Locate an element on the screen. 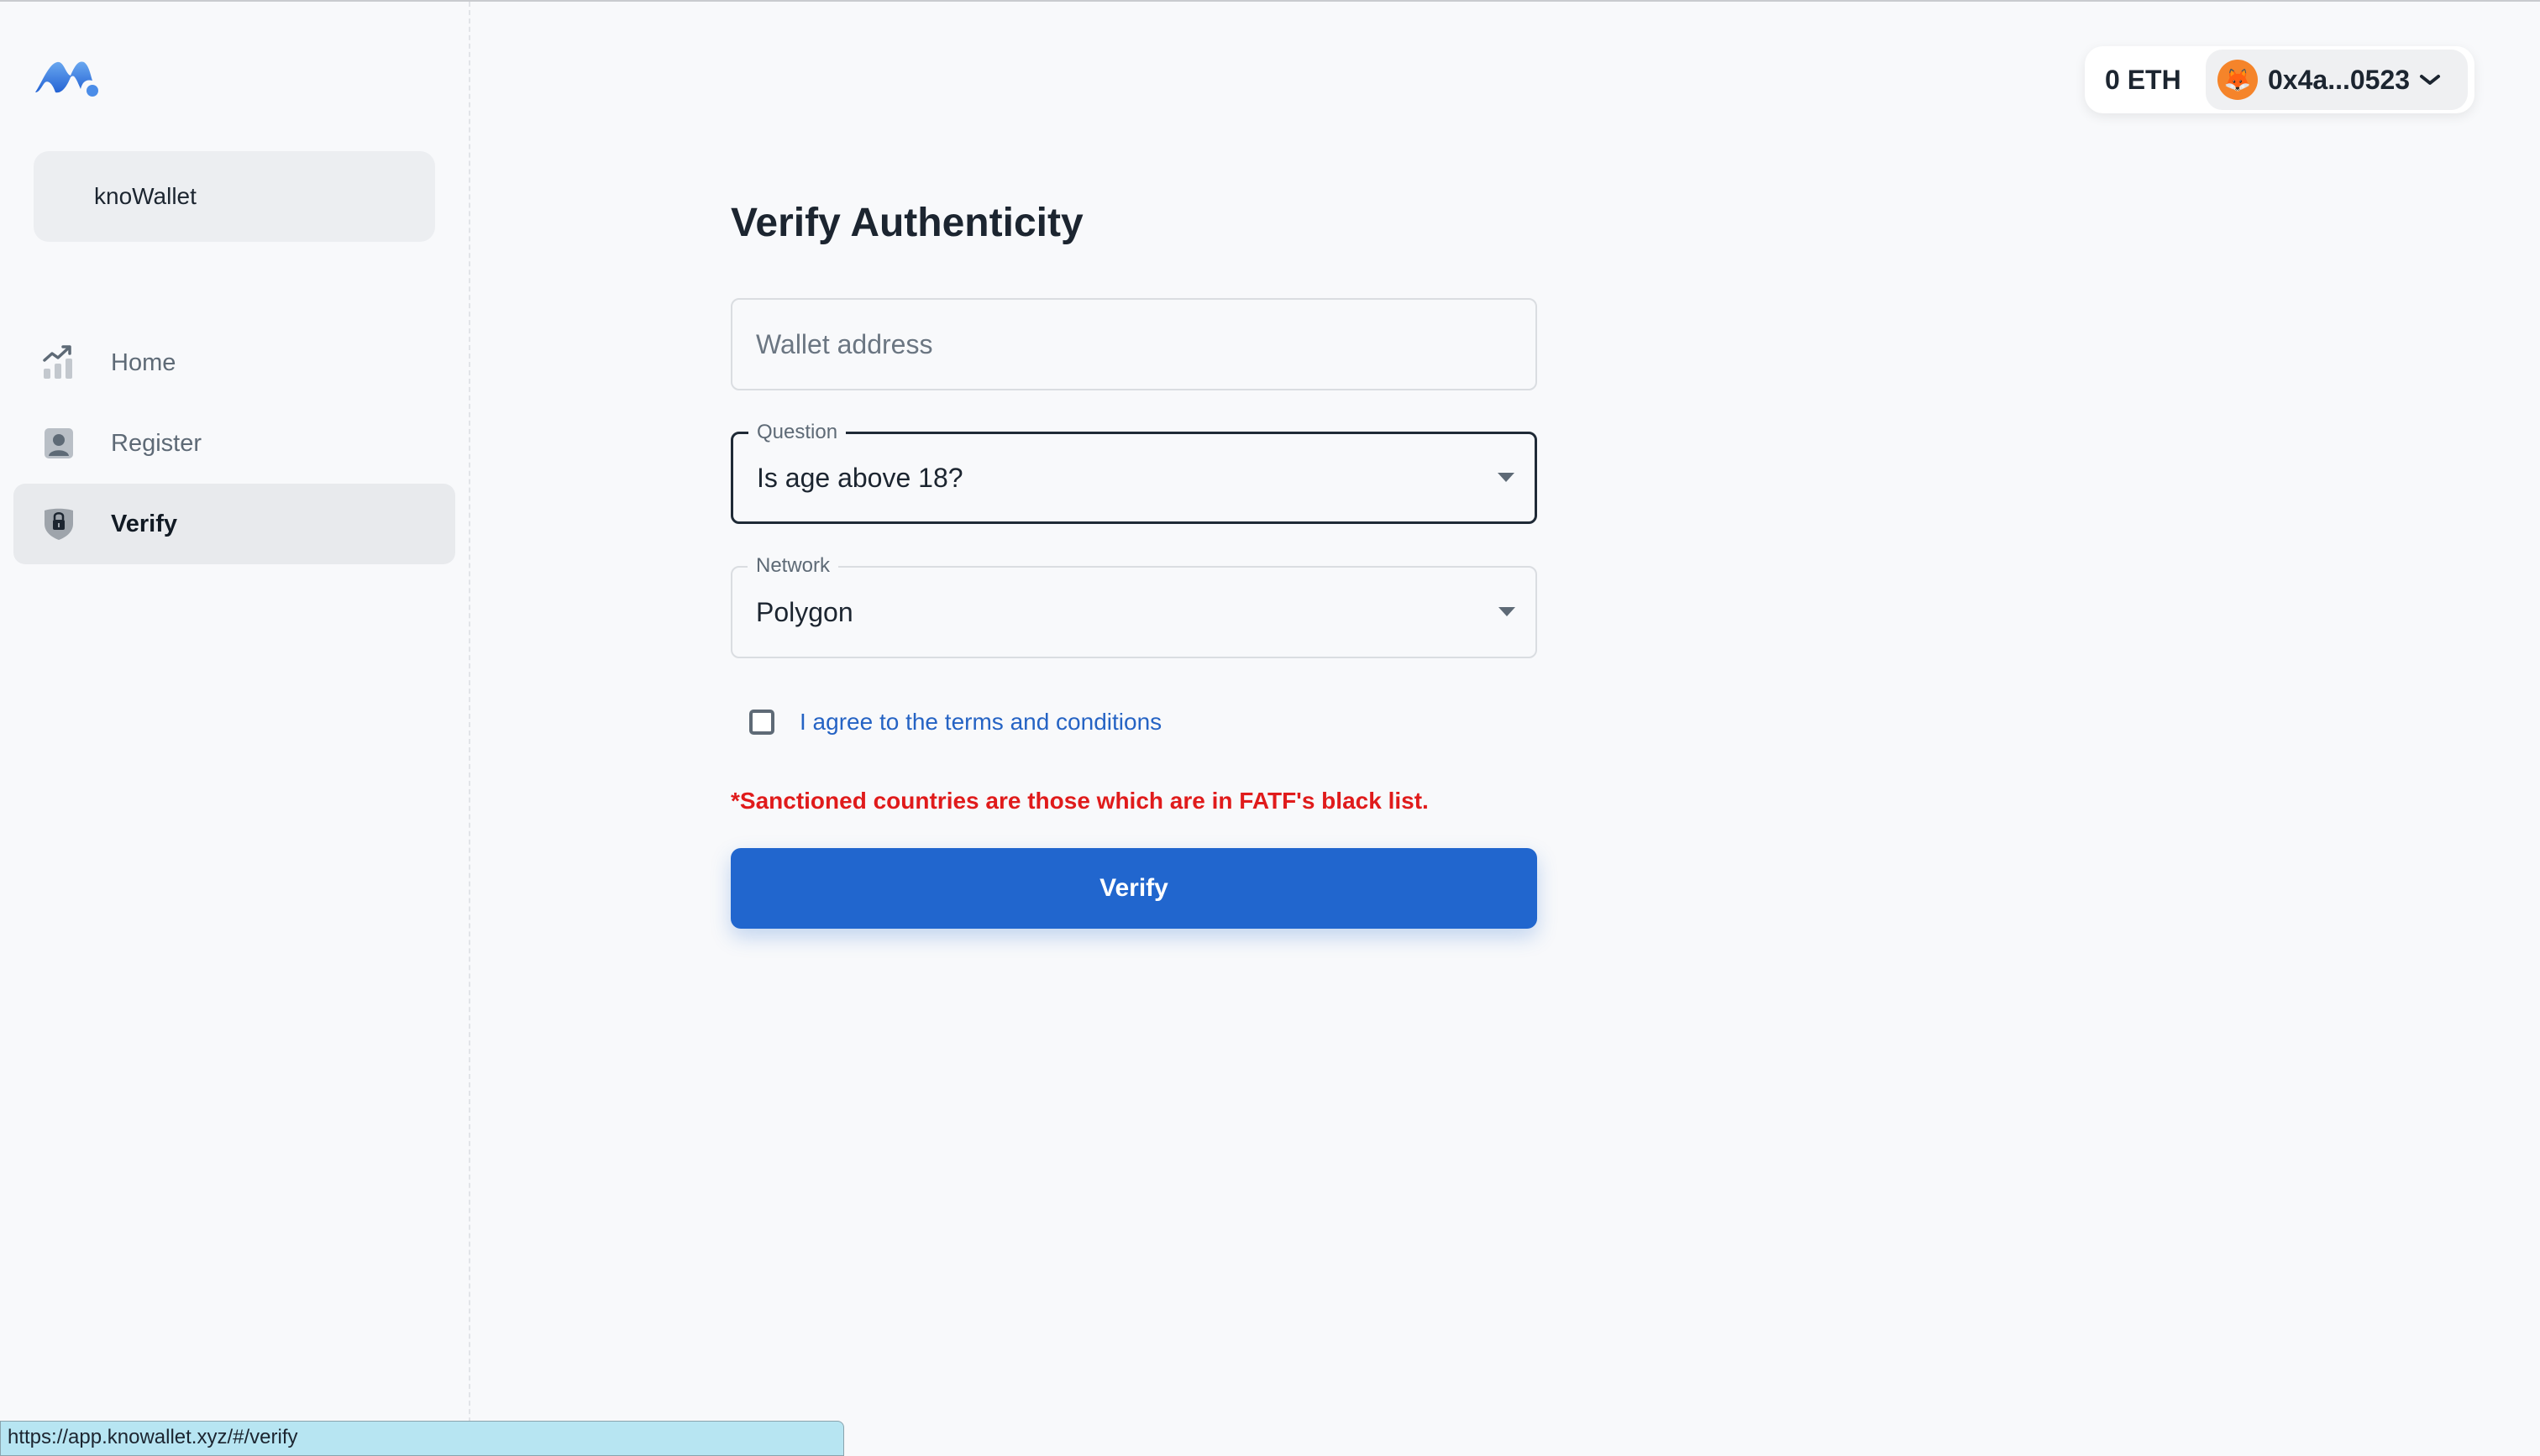 The height and width of the screenshot is (1456, 2540). sidebar-item-label: Register is located at coordinates (156, 443).